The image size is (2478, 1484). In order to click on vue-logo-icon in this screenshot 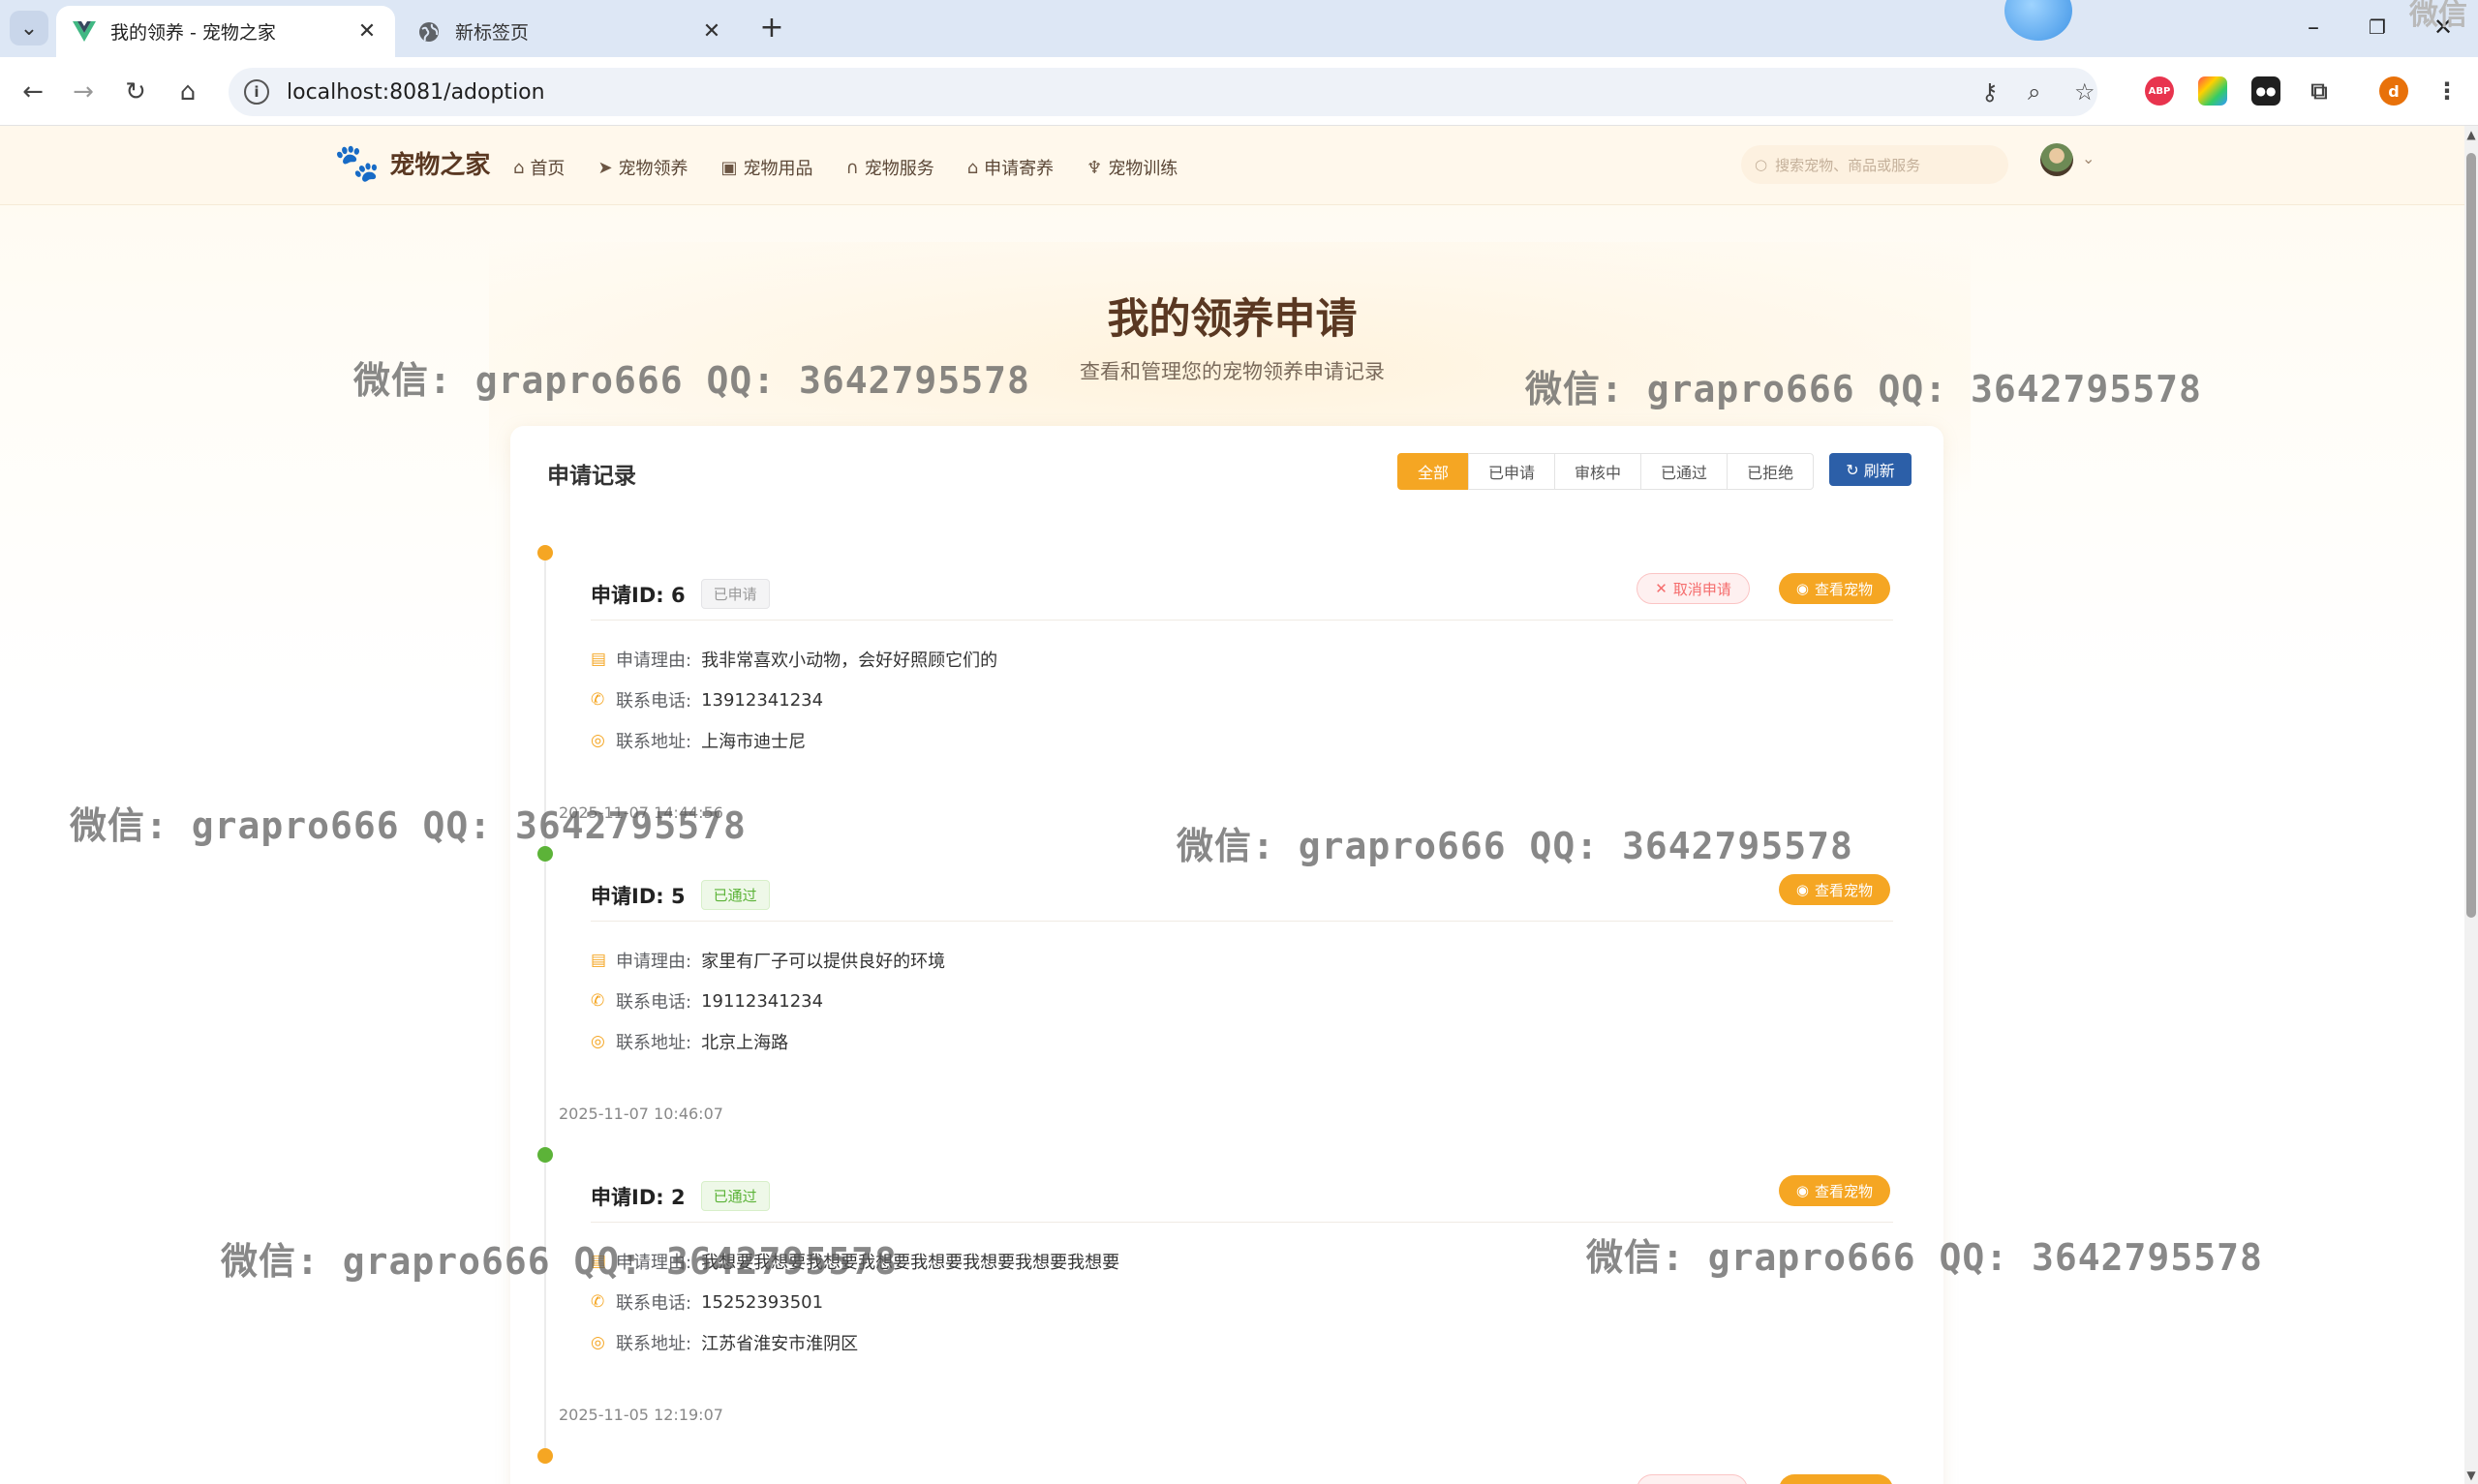, I will do `click(84, 32)`.